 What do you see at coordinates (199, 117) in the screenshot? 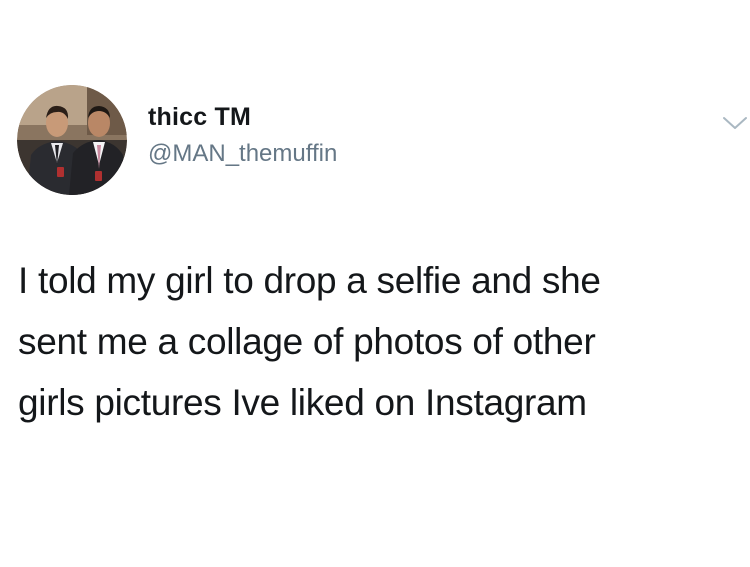
I see `author-display-name: thicc TM` at bounding box center [199, 117].